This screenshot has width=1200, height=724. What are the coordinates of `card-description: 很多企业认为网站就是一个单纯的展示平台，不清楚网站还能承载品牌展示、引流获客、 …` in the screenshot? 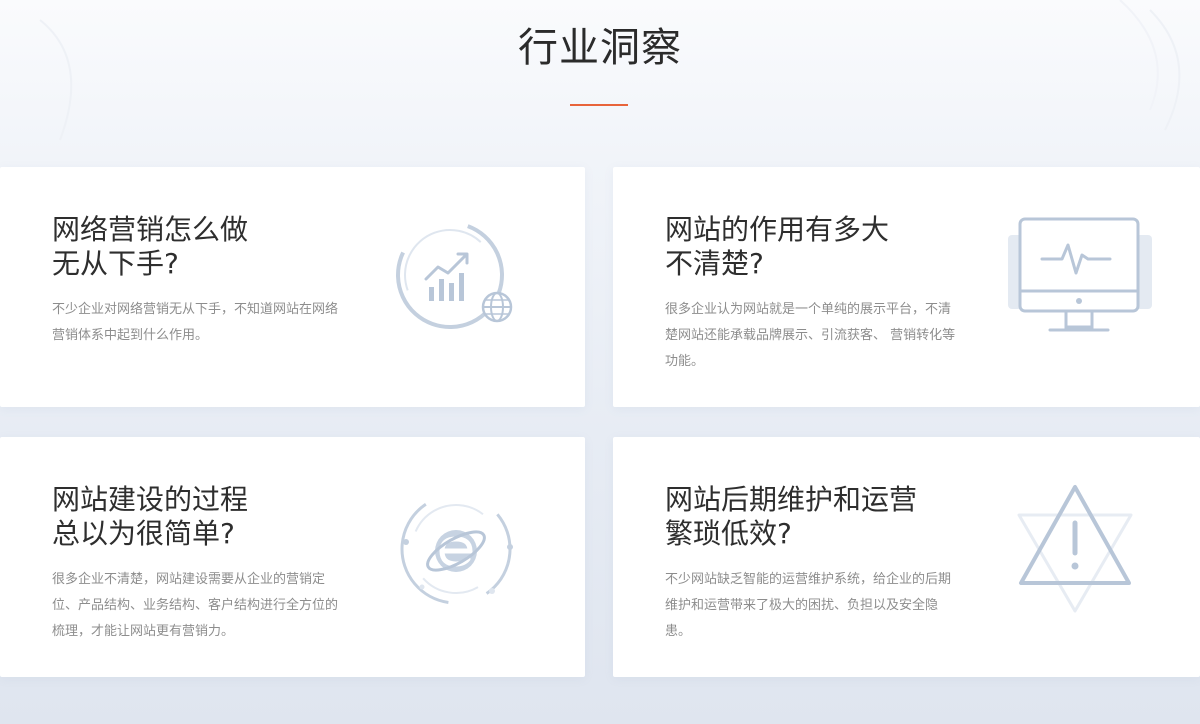 It's located at (810, 335).